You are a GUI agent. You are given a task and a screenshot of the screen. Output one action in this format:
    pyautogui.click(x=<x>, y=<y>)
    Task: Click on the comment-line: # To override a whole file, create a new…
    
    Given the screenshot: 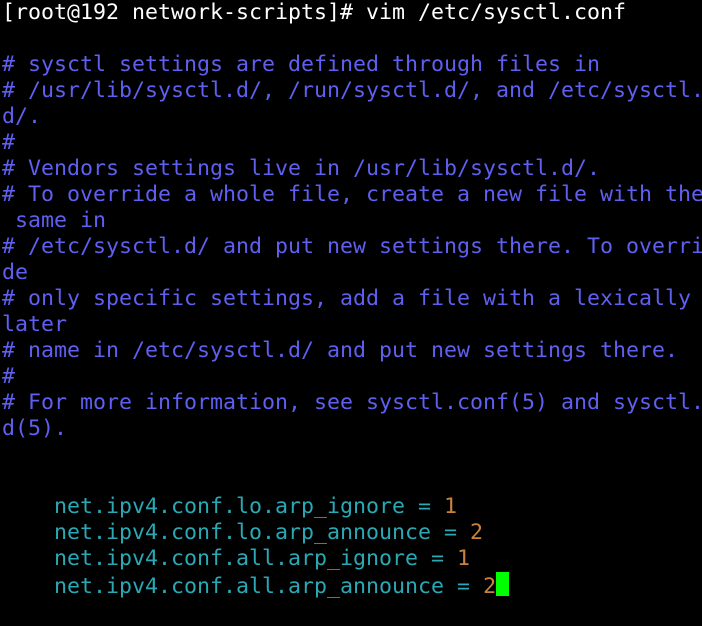 What is the action you would take?
    pyautogui.click(x=352, y=194)
    